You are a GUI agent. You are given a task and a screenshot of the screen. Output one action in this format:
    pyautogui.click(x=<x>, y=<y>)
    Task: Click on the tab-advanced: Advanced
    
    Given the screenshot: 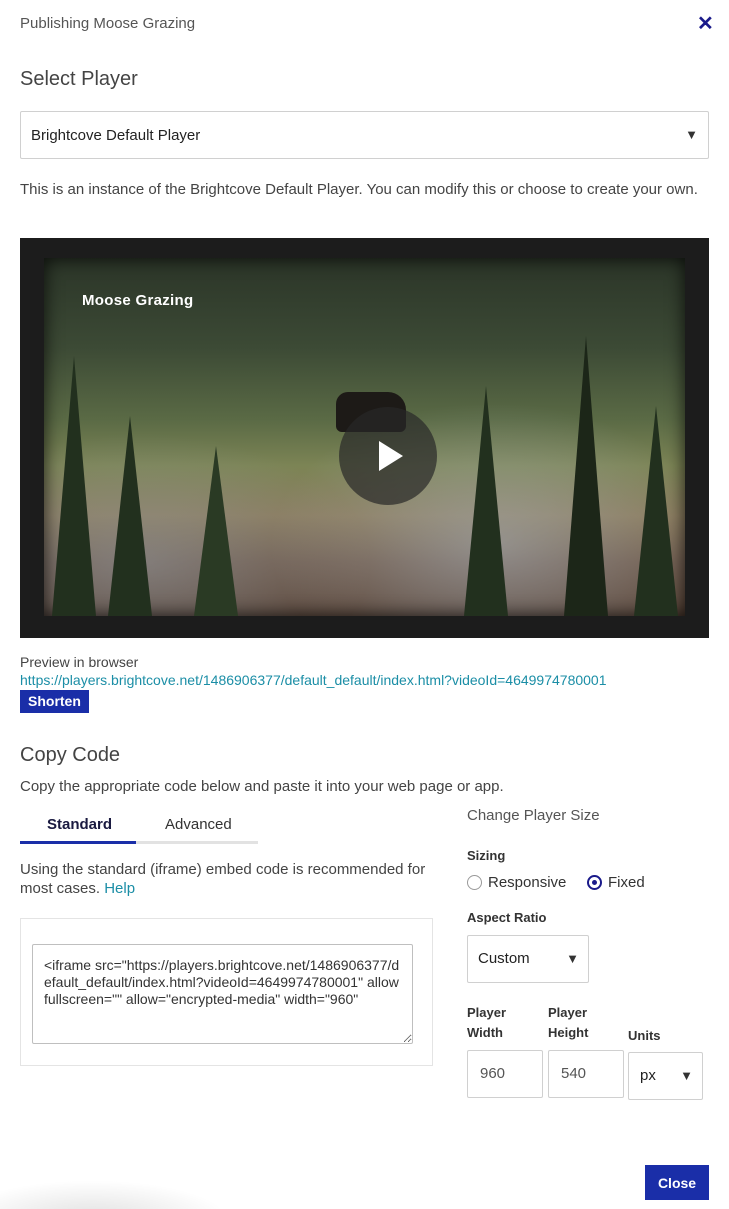 What is the action you would take?
    pyautogui.click(x=198, y=824)
    